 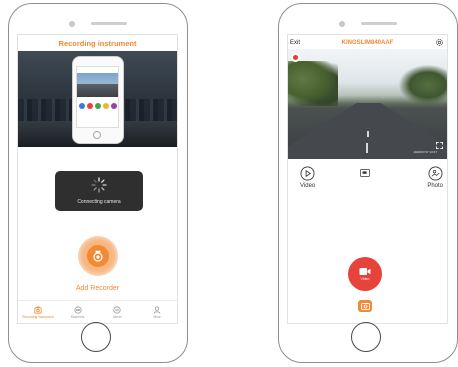 What do you see at coordinates (157, 316) in the screenshot?
I see `nav-label: Mine` at bounding box center [157, 316].